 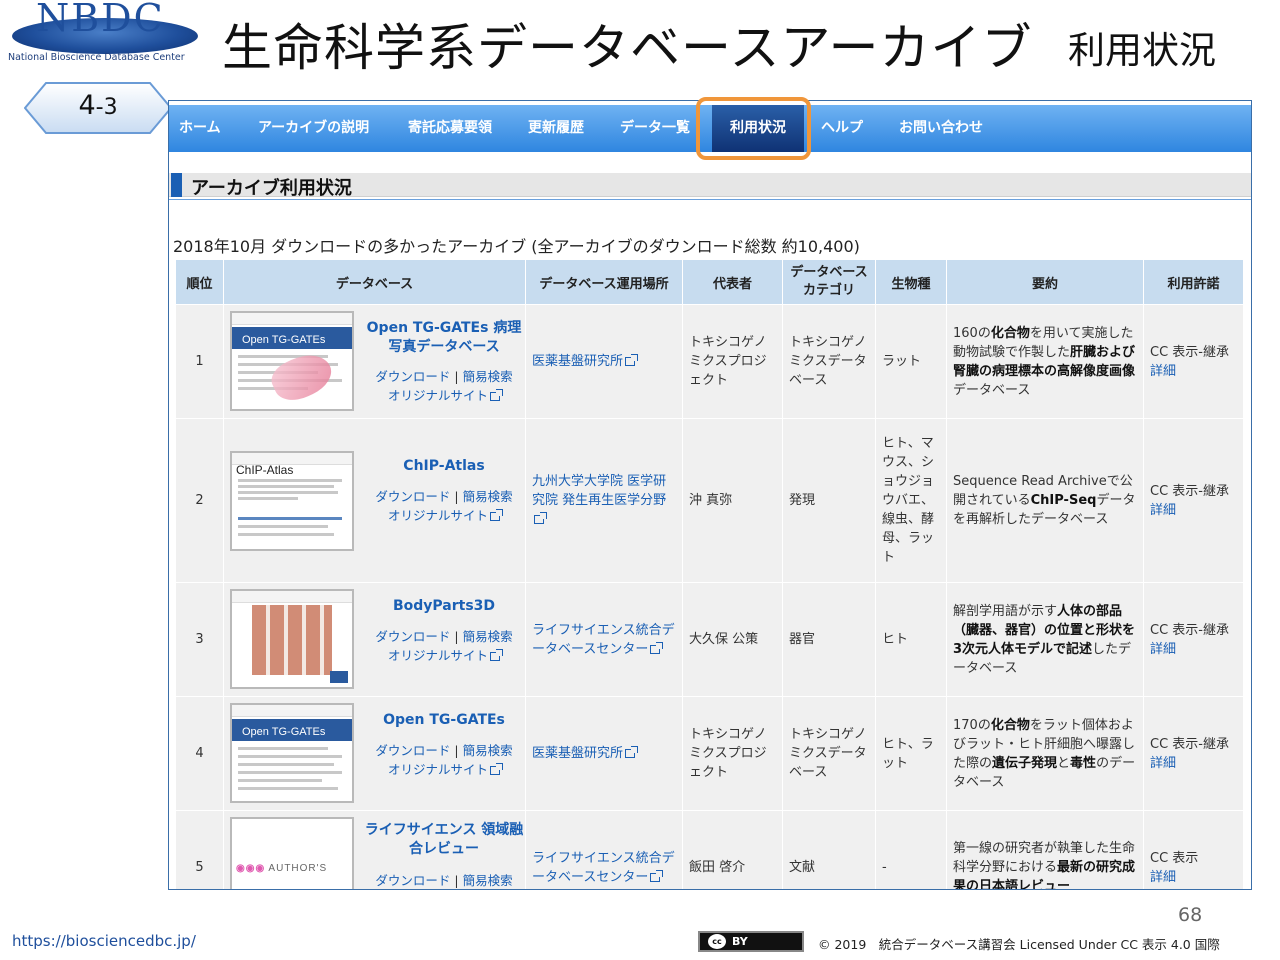 I want to click on database-thumbnail, so click(x=292, y=639).